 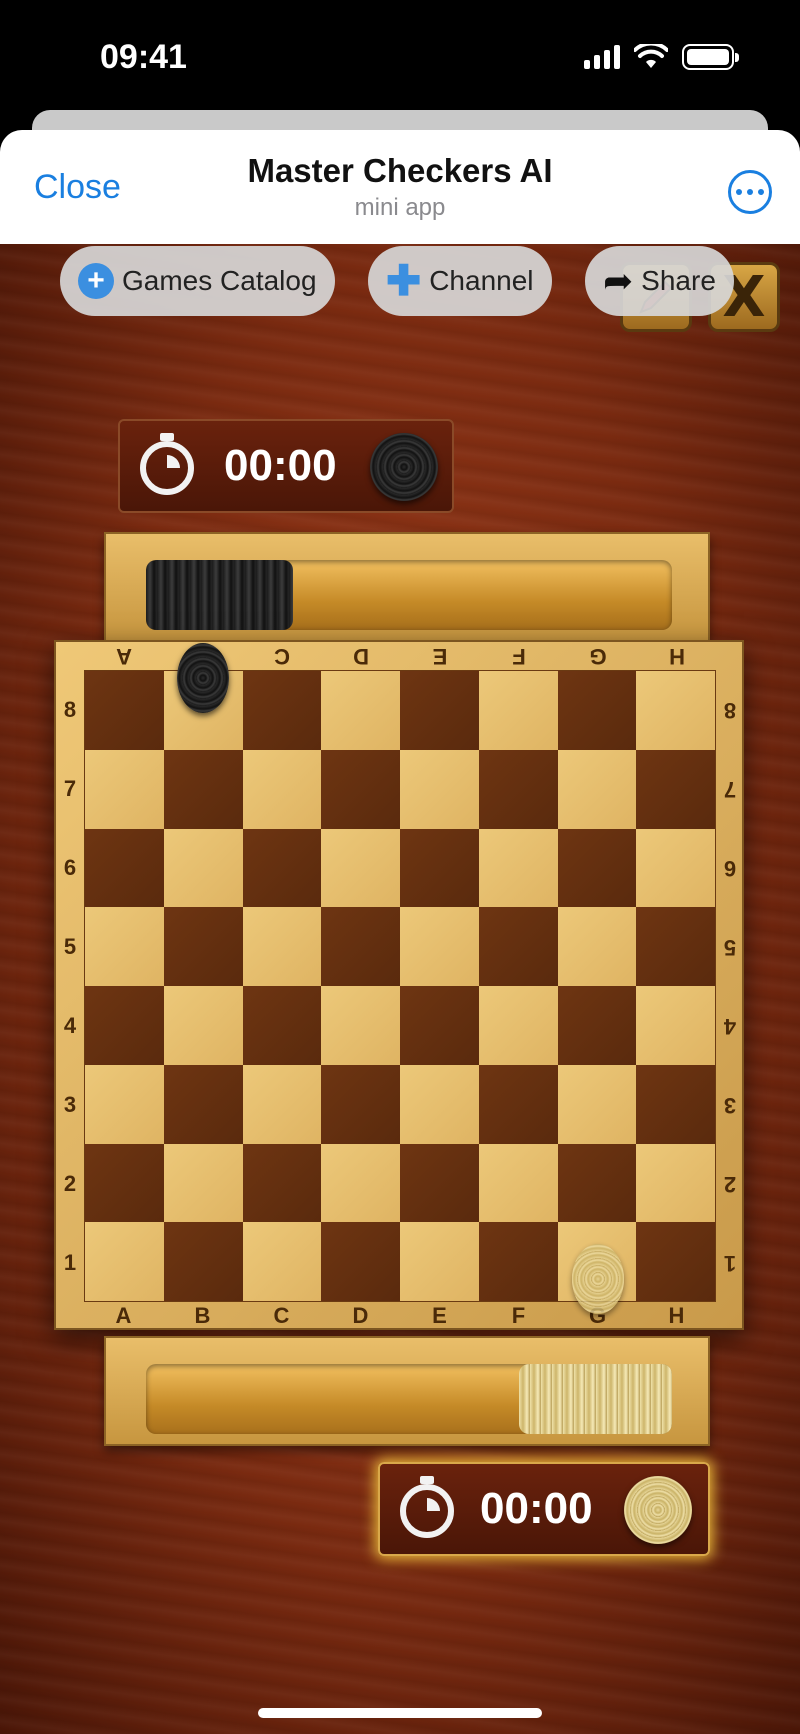 I want to click on board-square-g8, so click(x=597, y=710).